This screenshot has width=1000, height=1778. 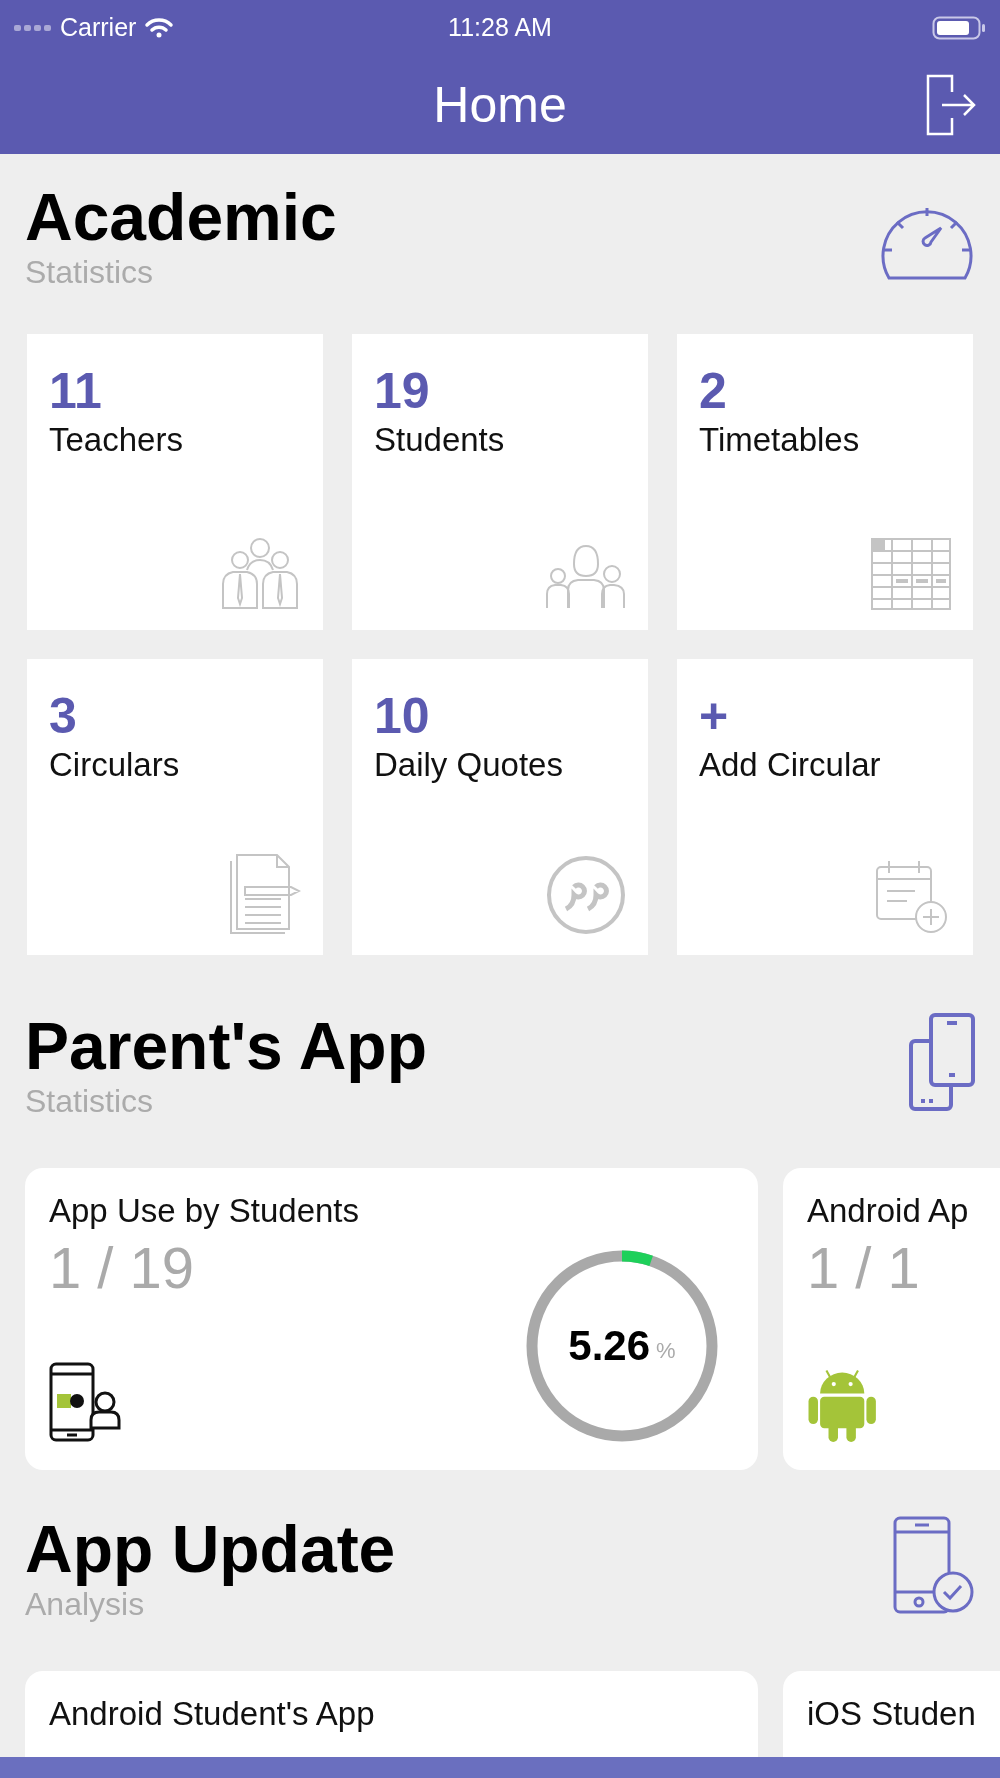 I want to click on stat-label: Timetables, so click(x=779, y=440).